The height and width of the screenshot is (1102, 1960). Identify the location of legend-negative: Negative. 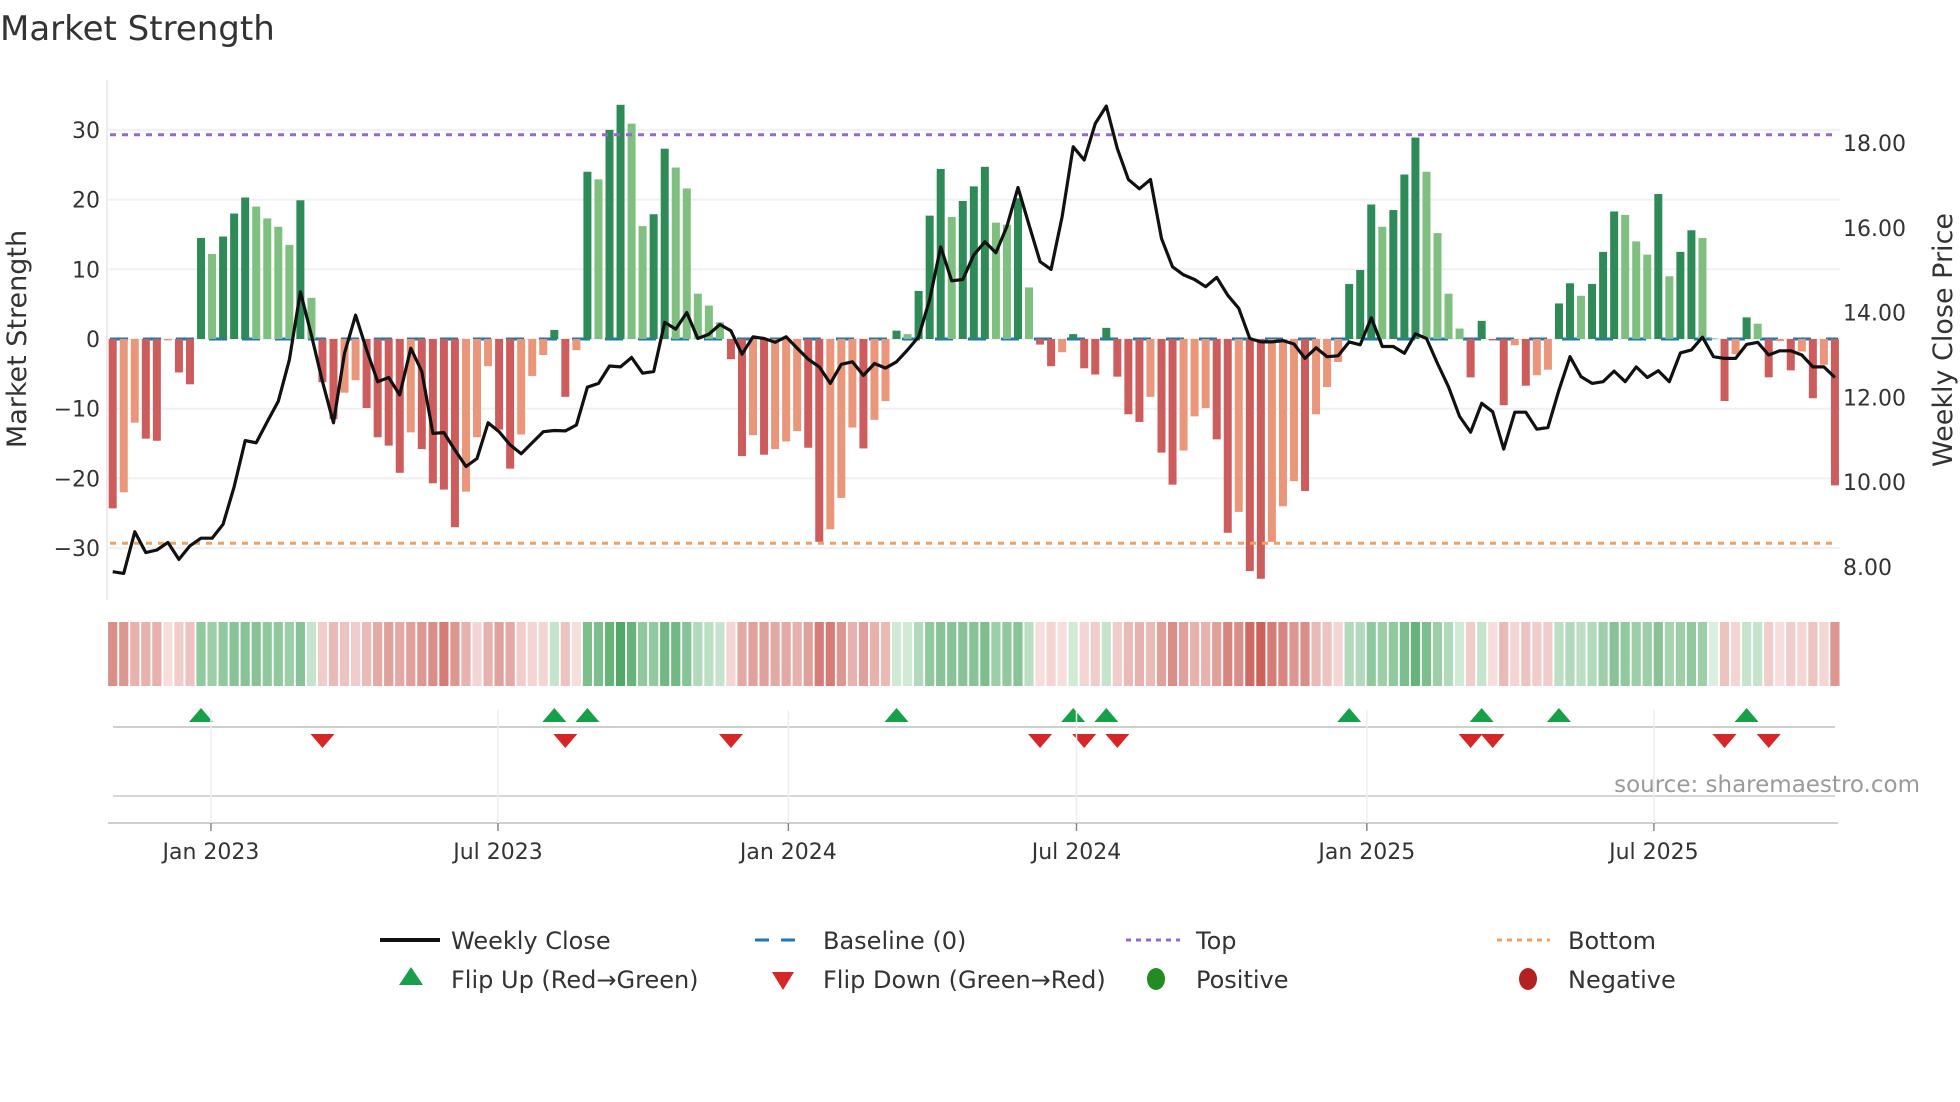
(1597, 980).